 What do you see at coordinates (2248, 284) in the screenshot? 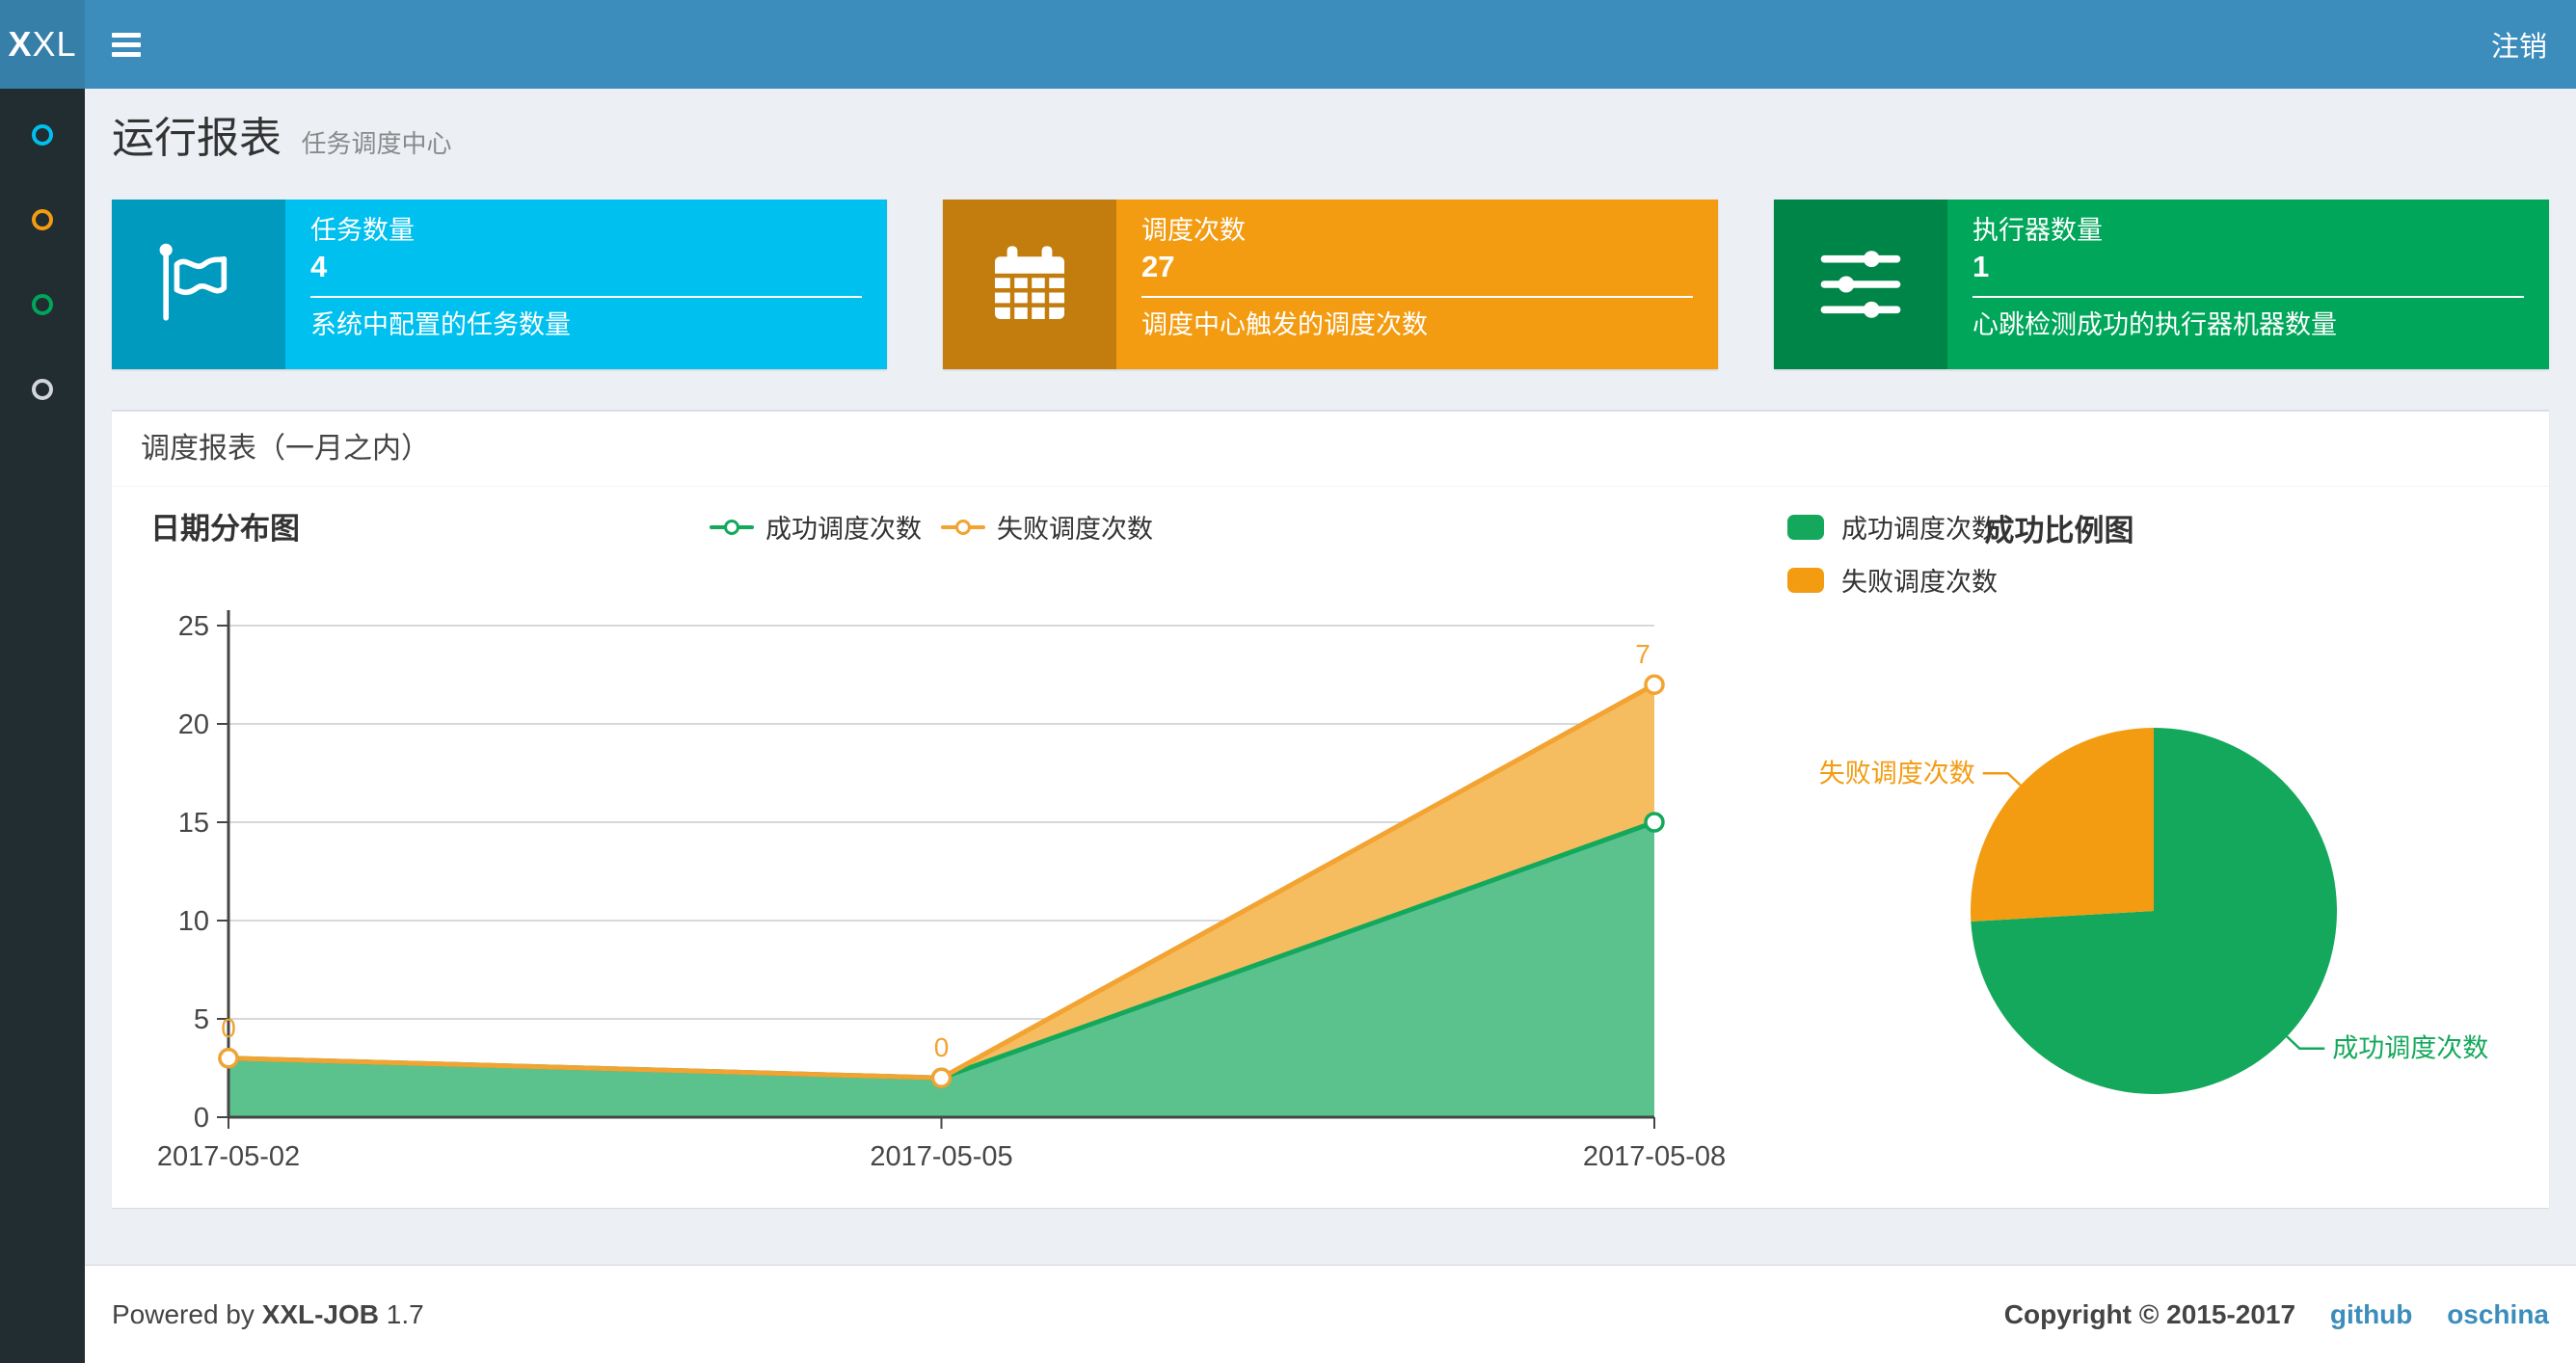
I see `stat-card-body: 执行器数量 1 心跳检测成功的执行器机器数量` at bounding box center [2248, 284].